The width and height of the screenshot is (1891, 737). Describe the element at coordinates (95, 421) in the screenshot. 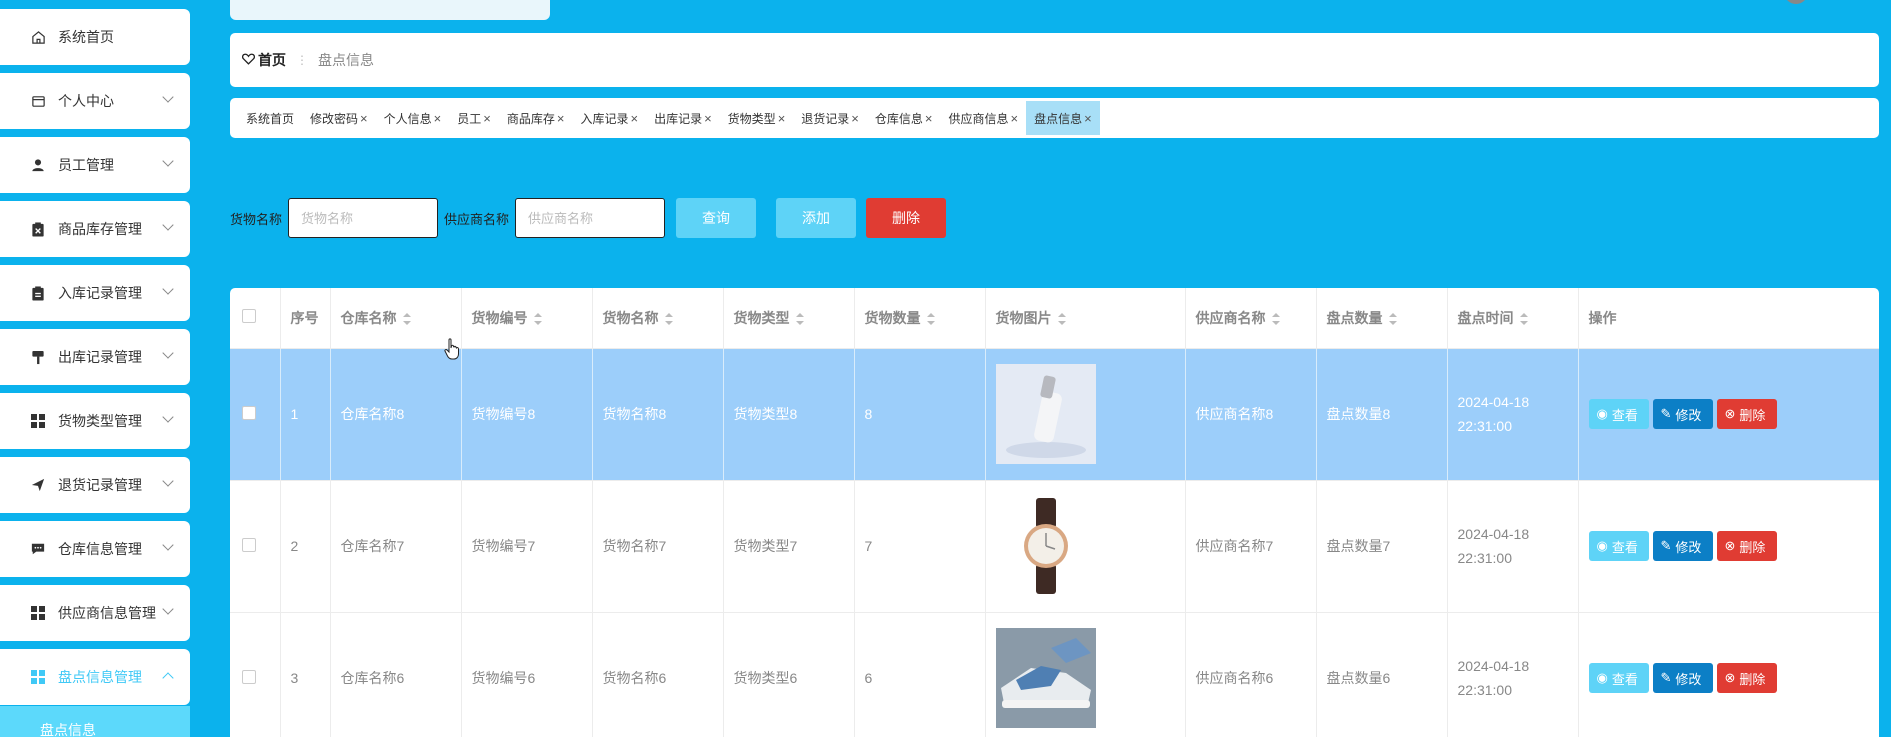

I see `sidebar-item-goods-types: 货物类型管理` at that location.